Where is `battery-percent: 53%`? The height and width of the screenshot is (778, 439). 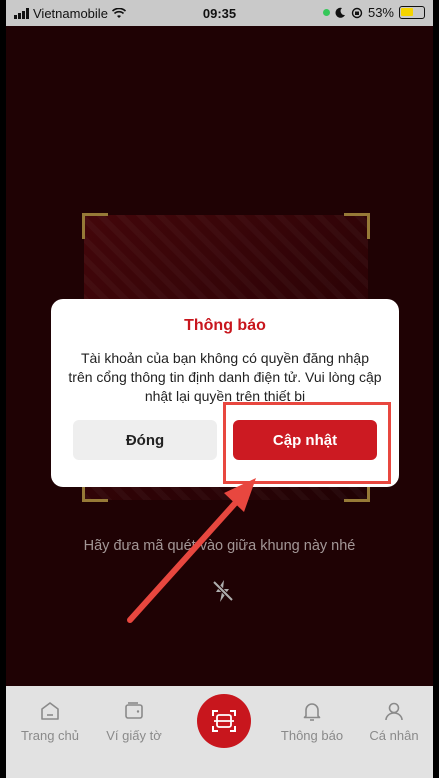
battery-percent: 53% is located at coordinates (380, 12).